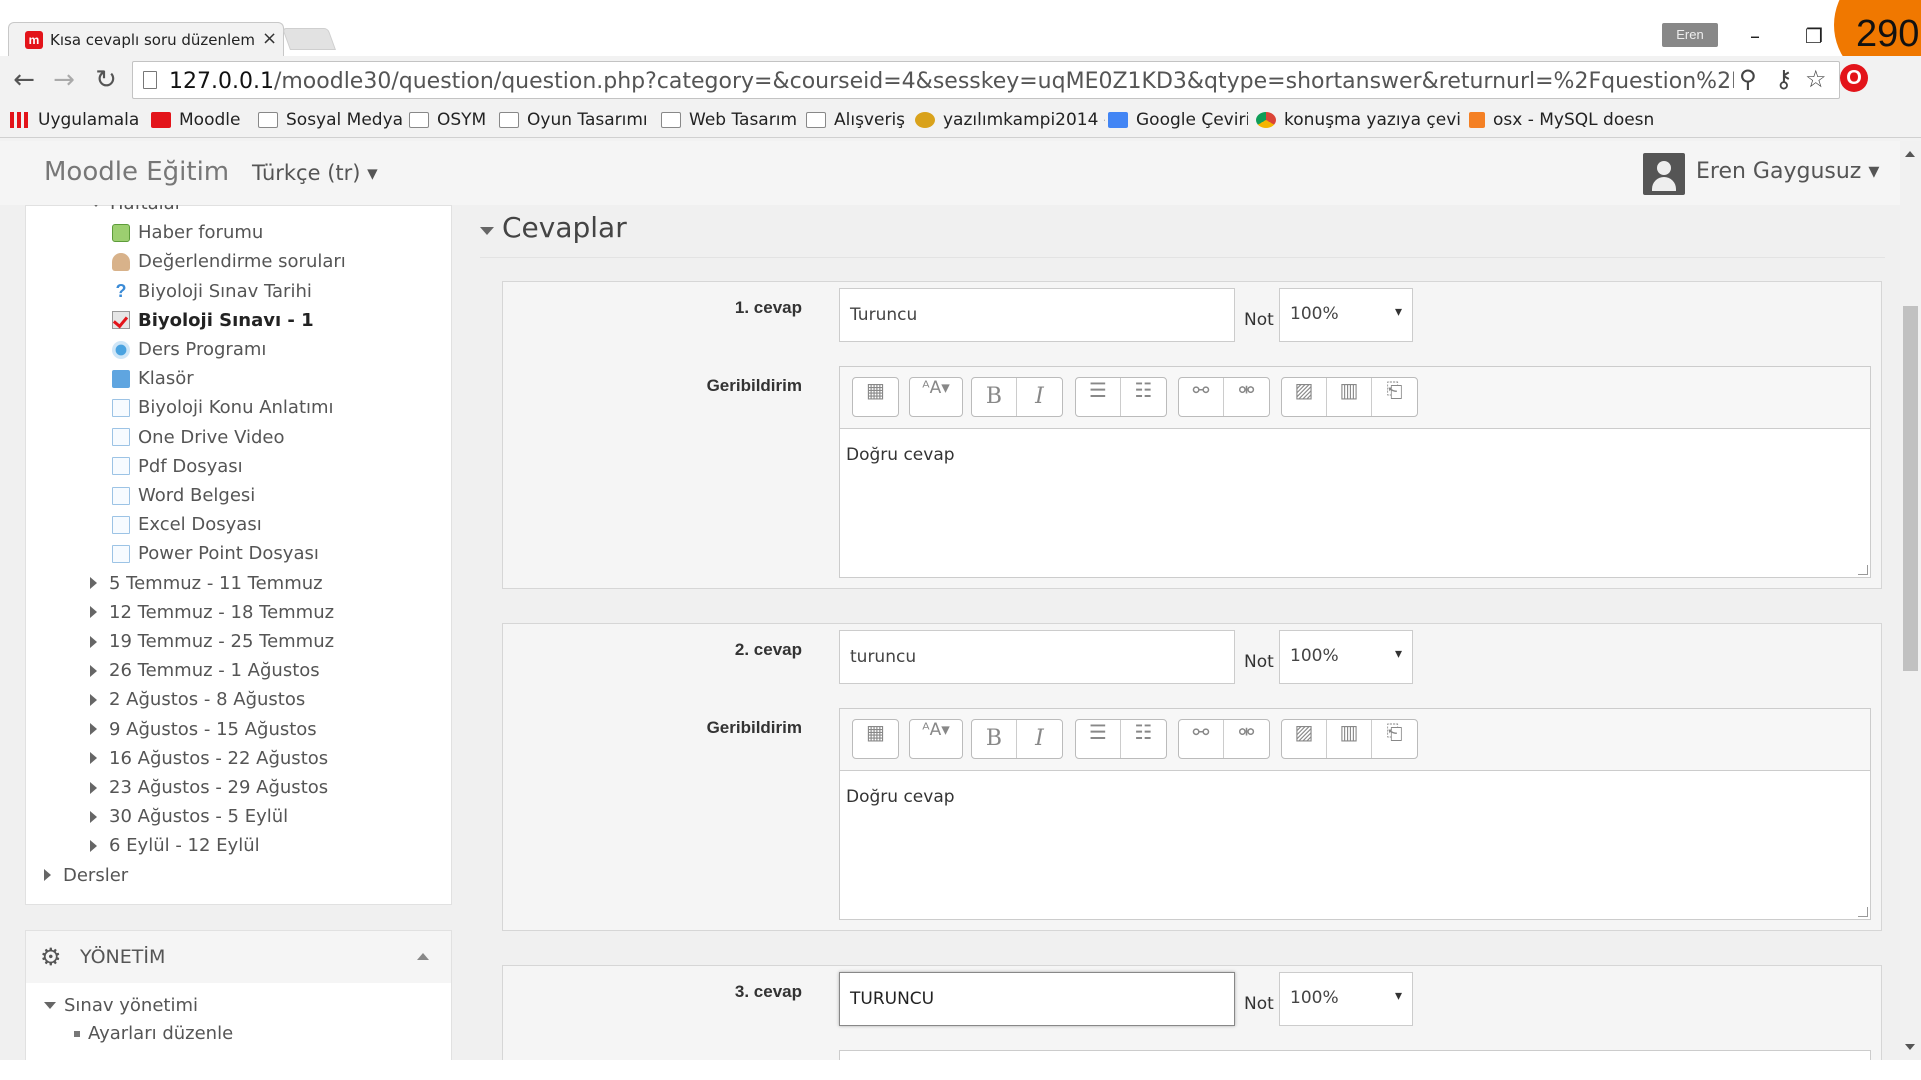  I want to click on page-scrollbar, so click(1910, 600).